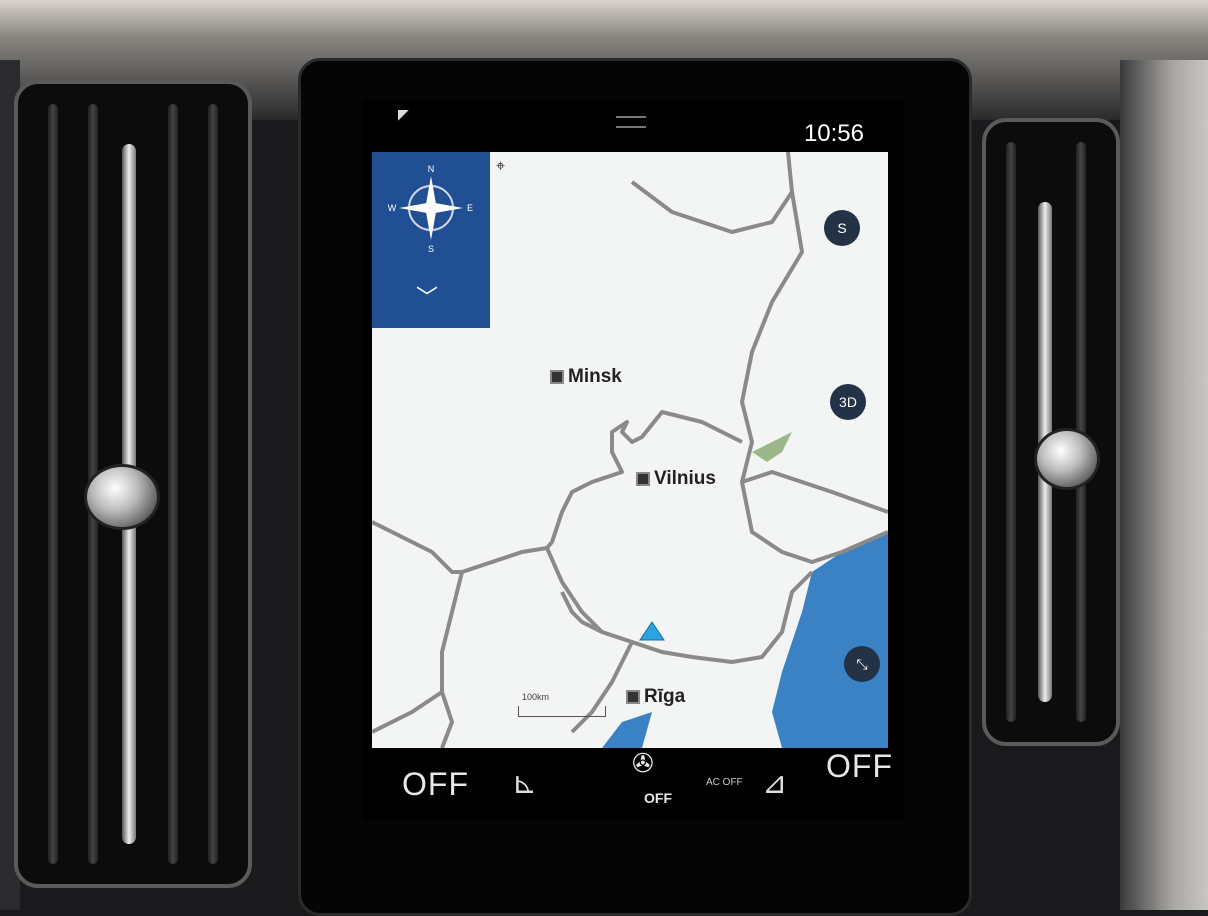  I want to click on city-label-minsk: Minsk, so click(586, 377).